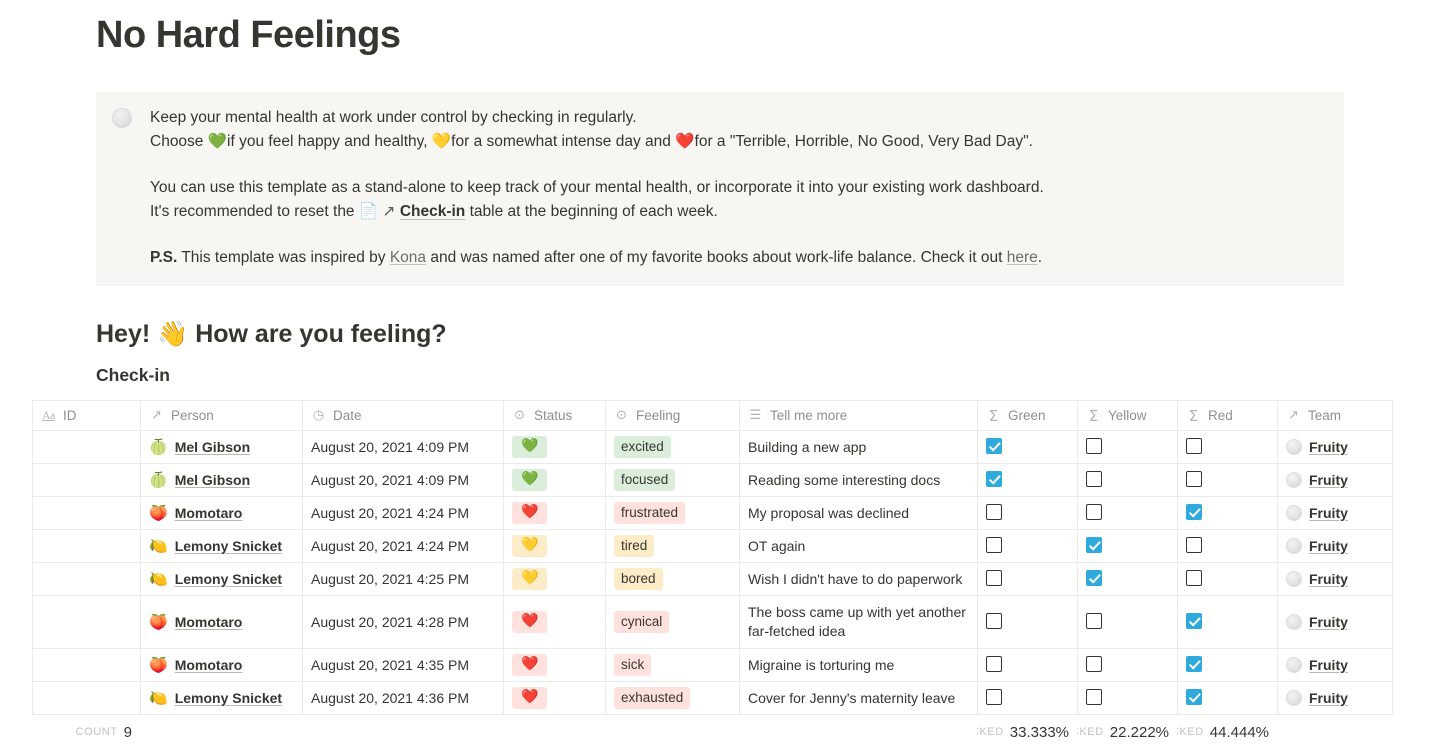 Image resolution: width=1440 pixels, height=748 pixels. What do you see at coordinates (858, 546) in the screenshot?
I see `cell-note: OT again` at bounding box center [858, 546].